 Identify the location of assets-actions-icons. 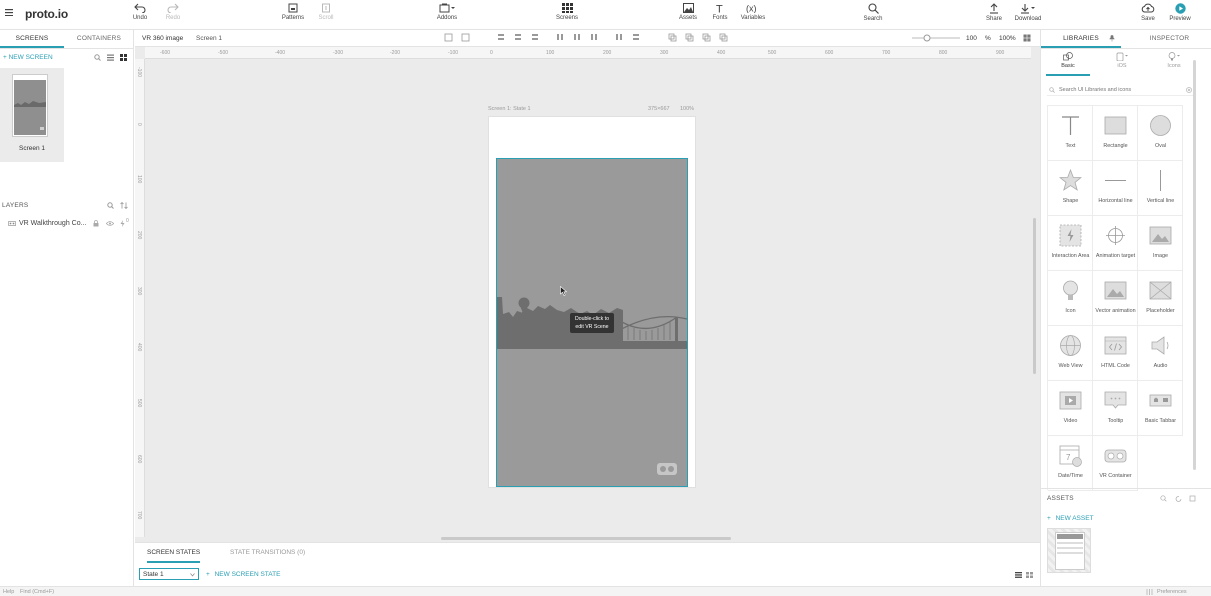
(1180, 498).